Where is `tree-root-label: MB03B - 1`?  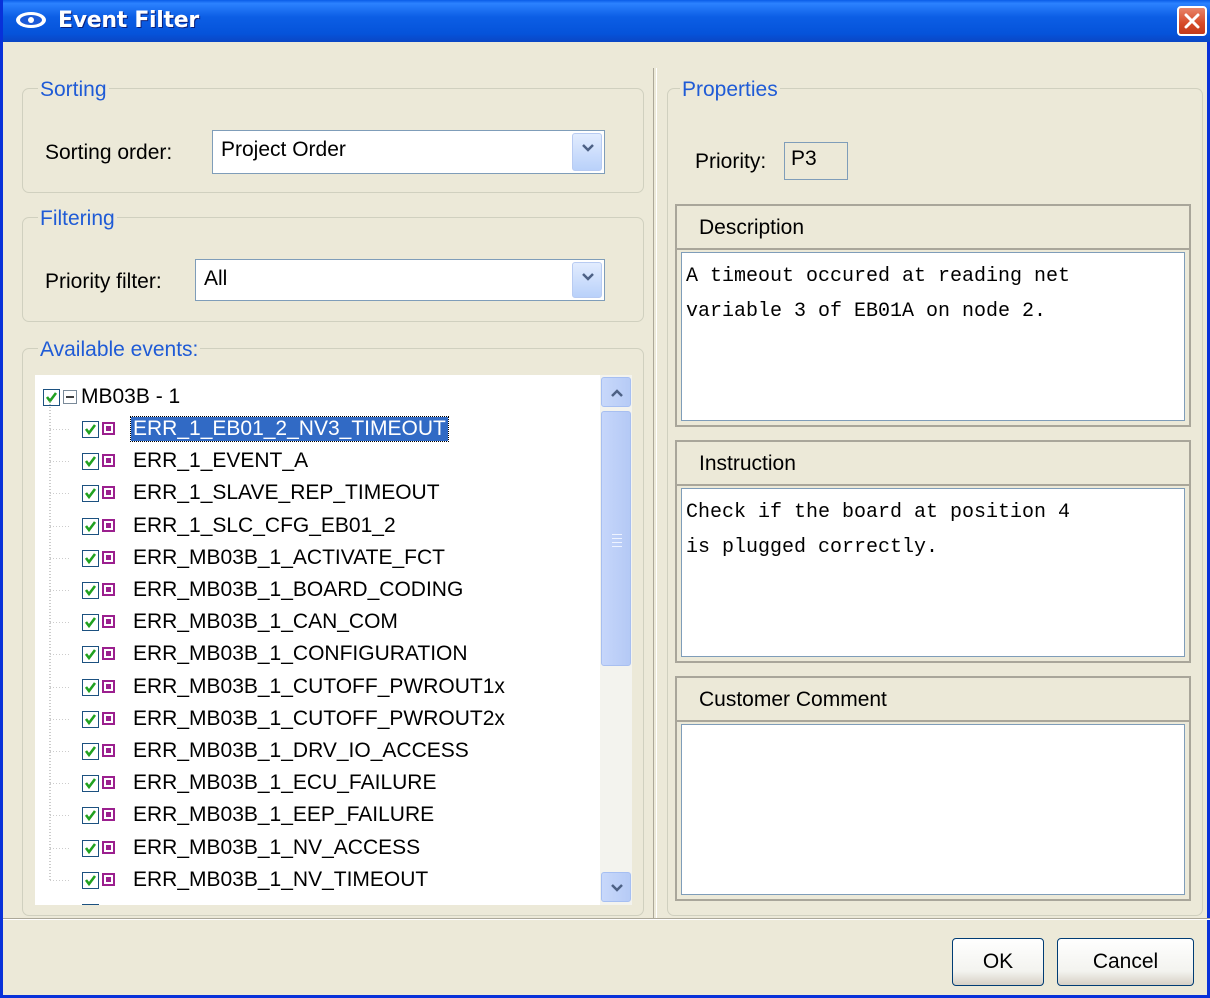
tree-root-label: MB03B - 1 is located at coordinates (131, 396).